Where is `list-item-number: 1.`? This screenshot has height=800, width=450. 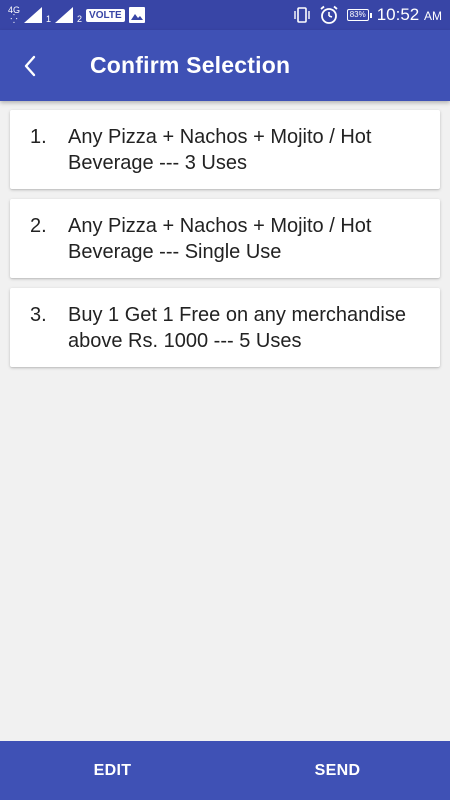 list-item-number: 1. is located at coordinates (38, 137).